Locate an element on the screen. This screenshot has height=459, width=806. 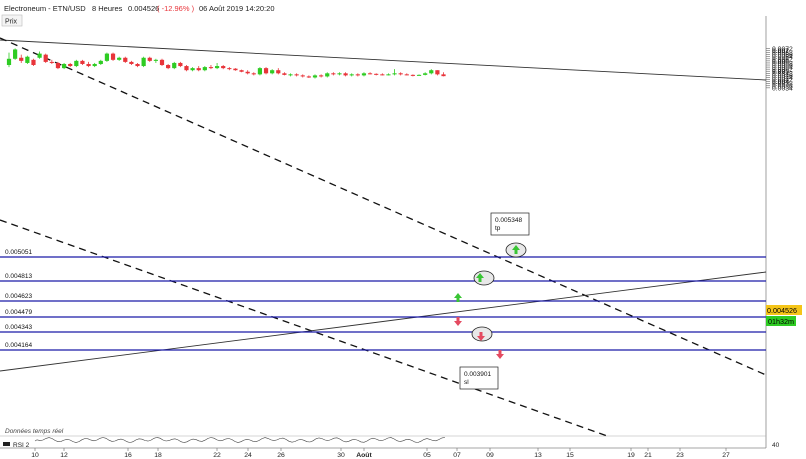
realtime-note: Données temps réel is located at coordinates (34, 431).